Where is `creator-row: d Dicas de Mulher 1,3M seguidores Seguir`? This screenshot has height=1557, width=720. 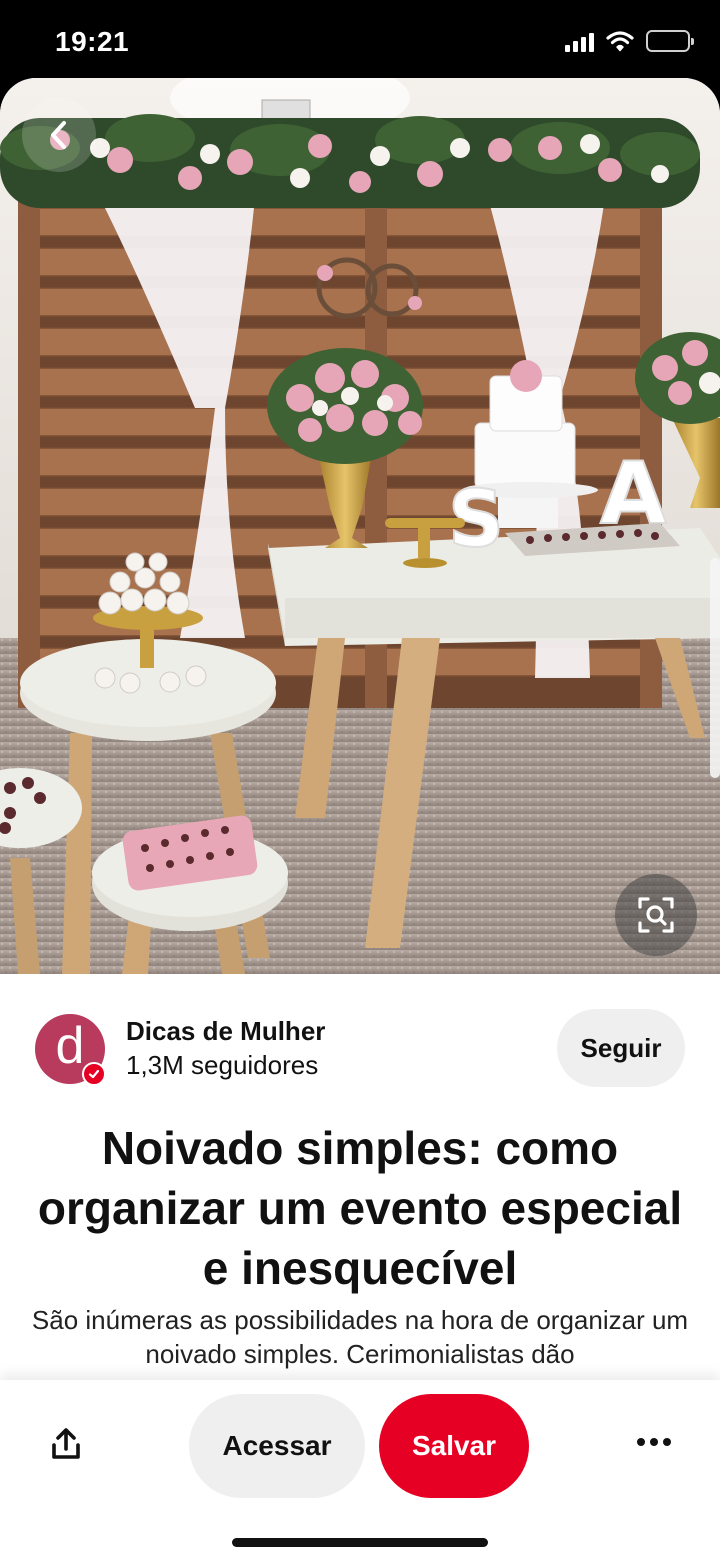
creator-row: d Dicas de Mulher 1,3M seguidores Seguir is located at coordinates (360, 1058).